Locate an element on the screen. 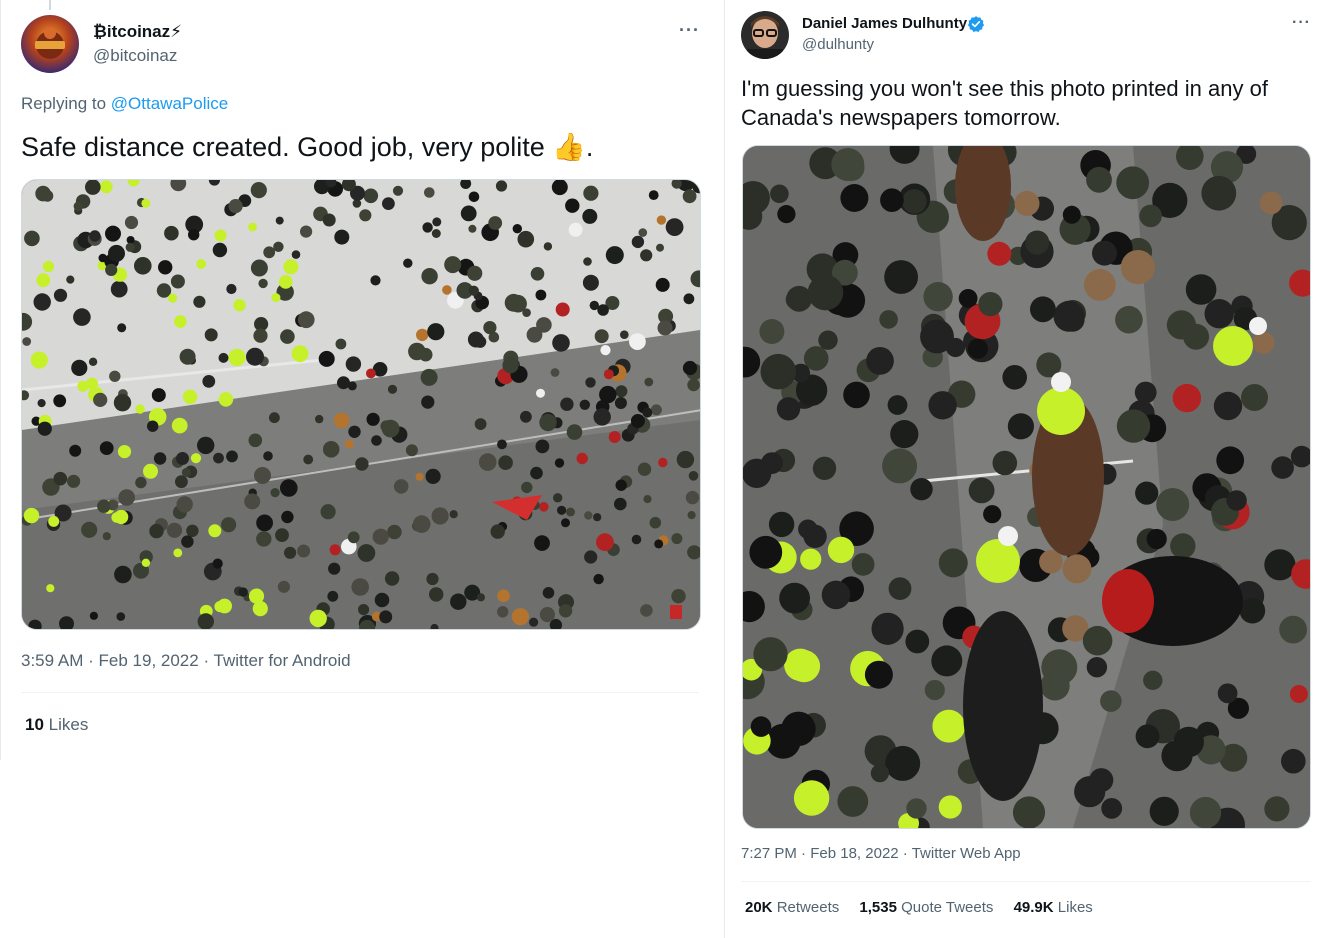 The width and height of the screenshot is (1340, 938). avatar-bitcoinaz is located at coordinates (50, 44).